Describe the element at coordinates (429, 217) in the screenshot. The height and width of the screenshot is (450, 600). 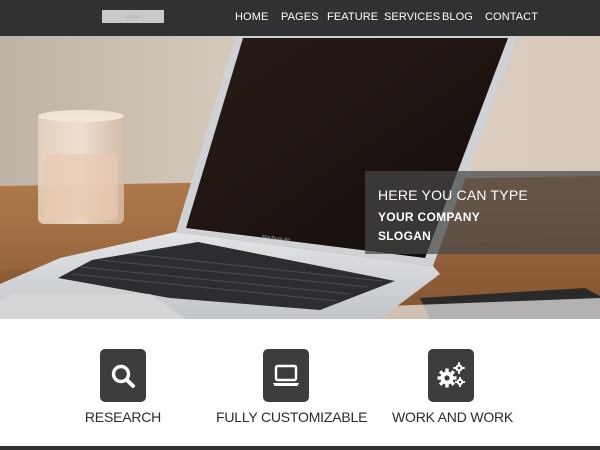
I see `slogan-line-2: YOUR COMPANY` at that location.